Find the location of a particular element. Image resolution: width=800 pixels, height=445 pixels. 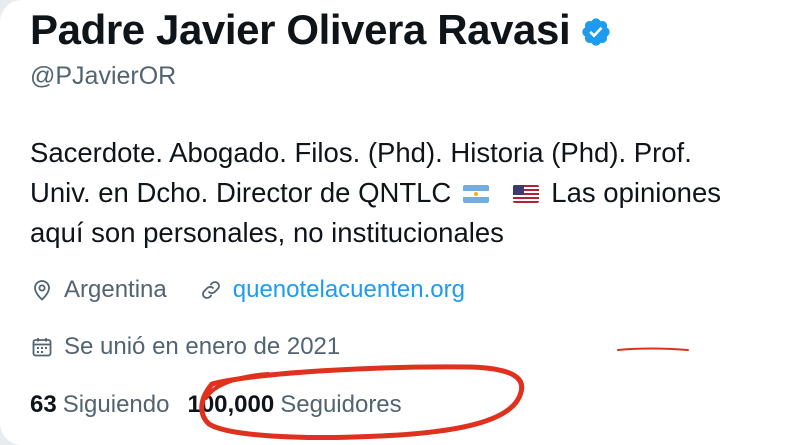

location-text: Argentina is located at coordinates (115, 289).